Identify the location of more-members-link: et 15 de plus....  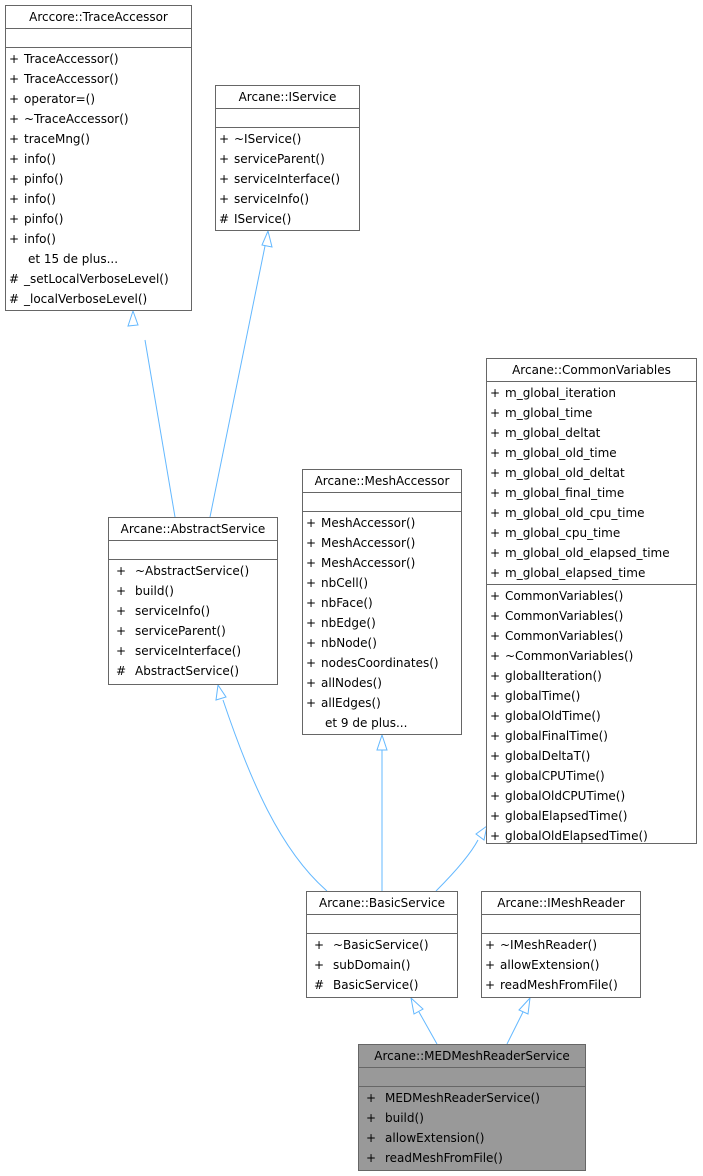
(62, 259).